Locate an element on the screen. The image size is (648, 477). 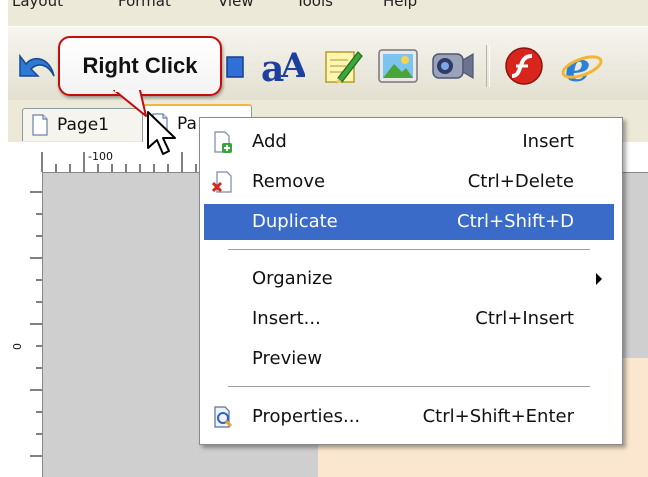
camera-icon is located at coordinates (453, 66).